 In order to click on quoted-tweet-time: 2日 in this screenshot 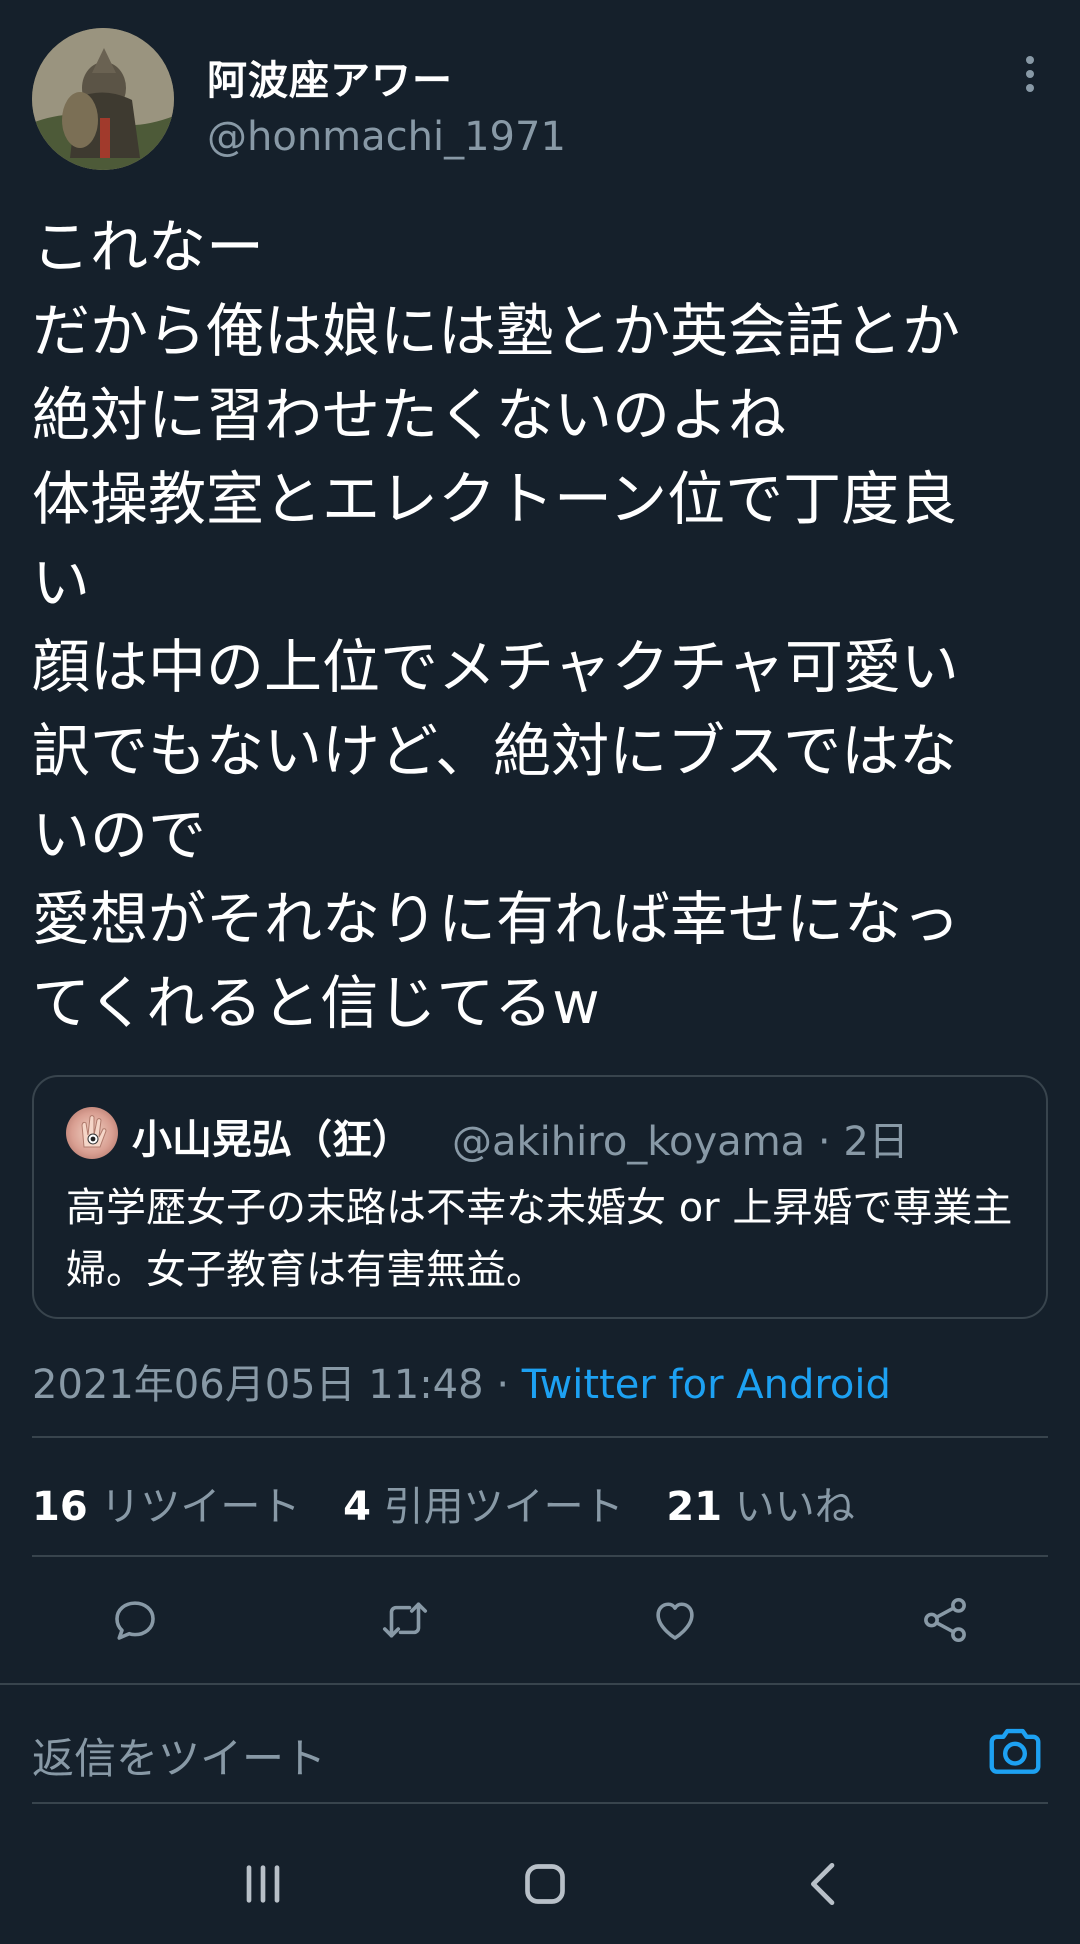, I will do `click(876, 1142)`.